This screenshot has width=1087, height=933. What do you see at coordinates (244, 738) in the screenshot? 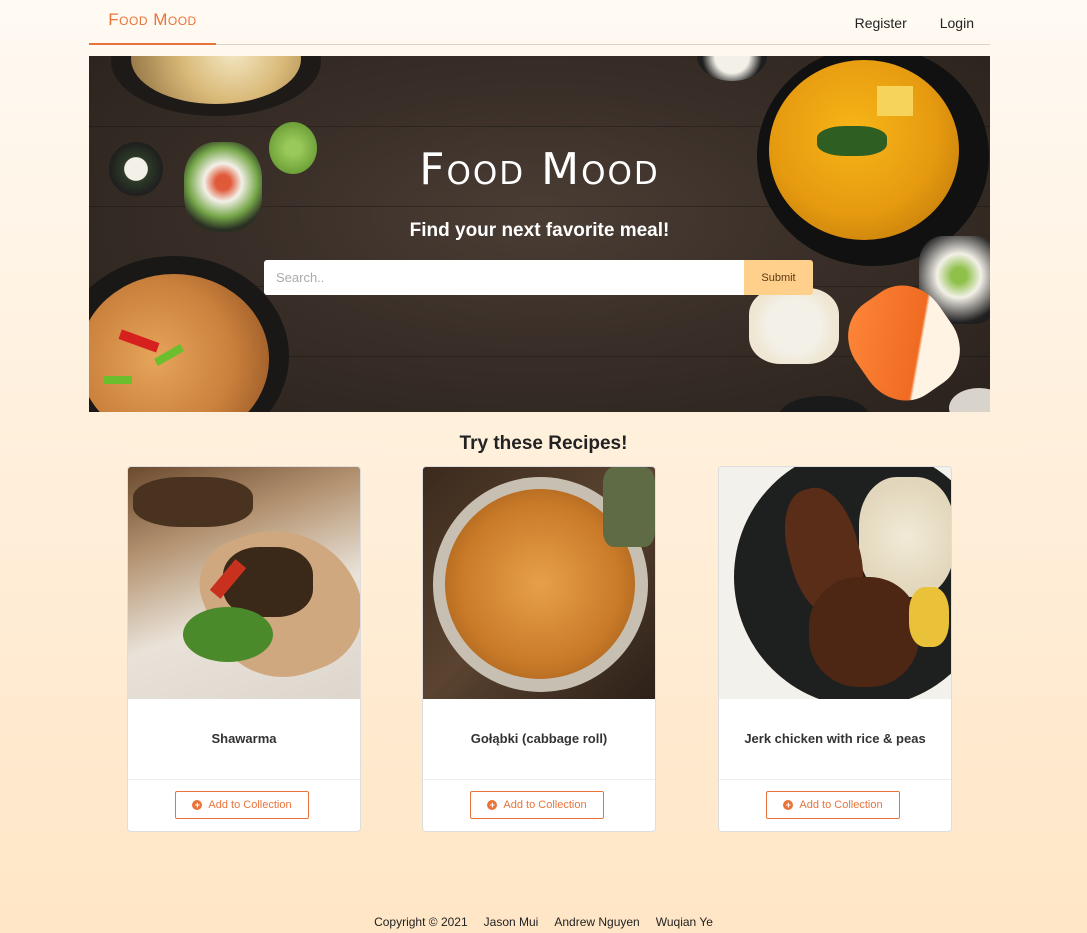
I see `recipe-name: Shawarma` at bounding box center [244, 738].